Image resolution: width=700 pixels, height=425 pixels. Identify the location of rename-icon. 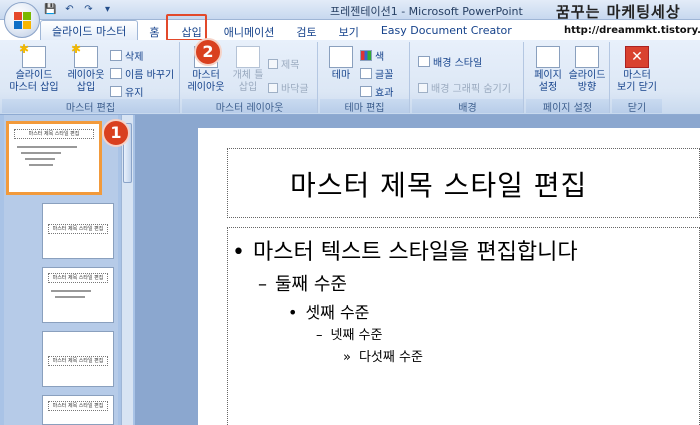
(116, 73).